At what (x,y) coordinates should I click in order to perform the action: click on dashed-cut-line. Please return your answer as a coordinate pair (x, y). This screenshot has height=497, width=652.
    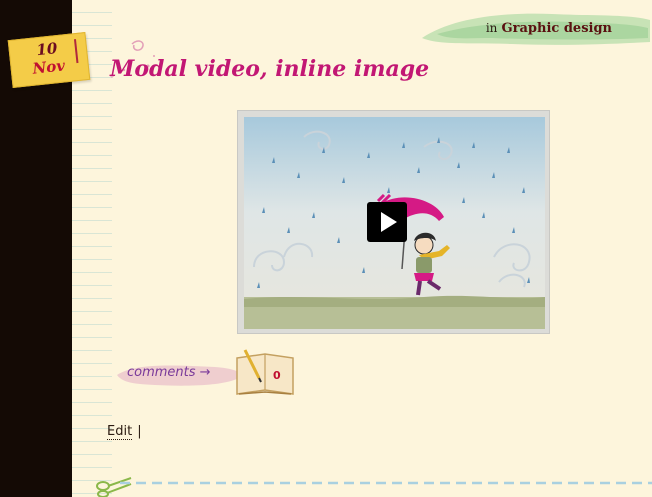
    Looking at the image, I should click on (386, 483).